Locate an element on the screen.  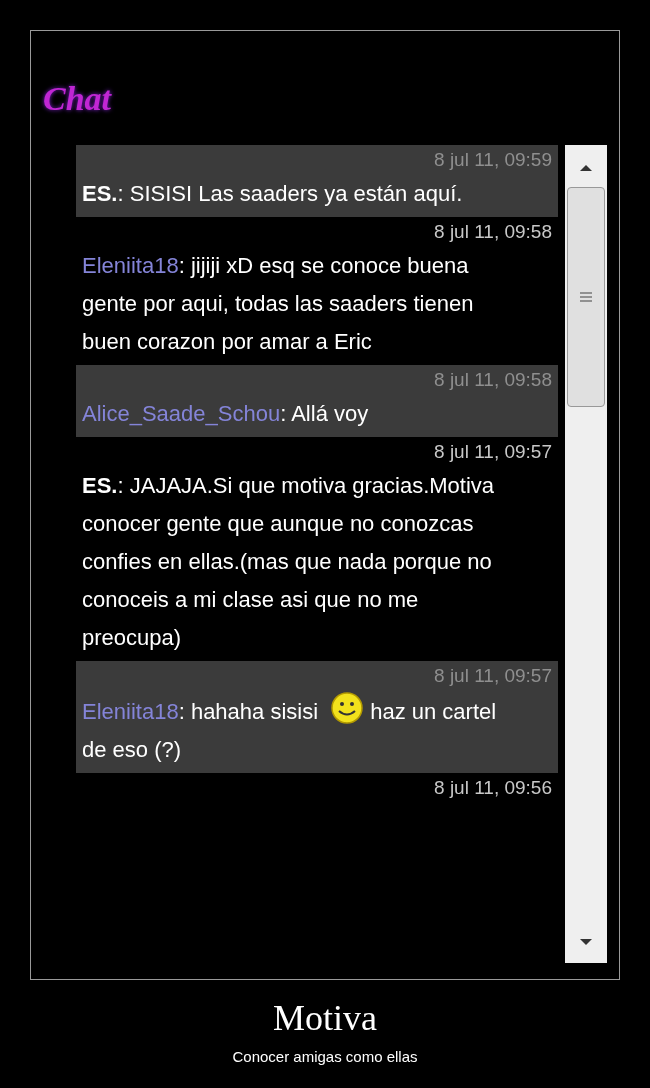
message-text: Alice_Saade_Schou: Allá voy is located at coordinates (226, 414).